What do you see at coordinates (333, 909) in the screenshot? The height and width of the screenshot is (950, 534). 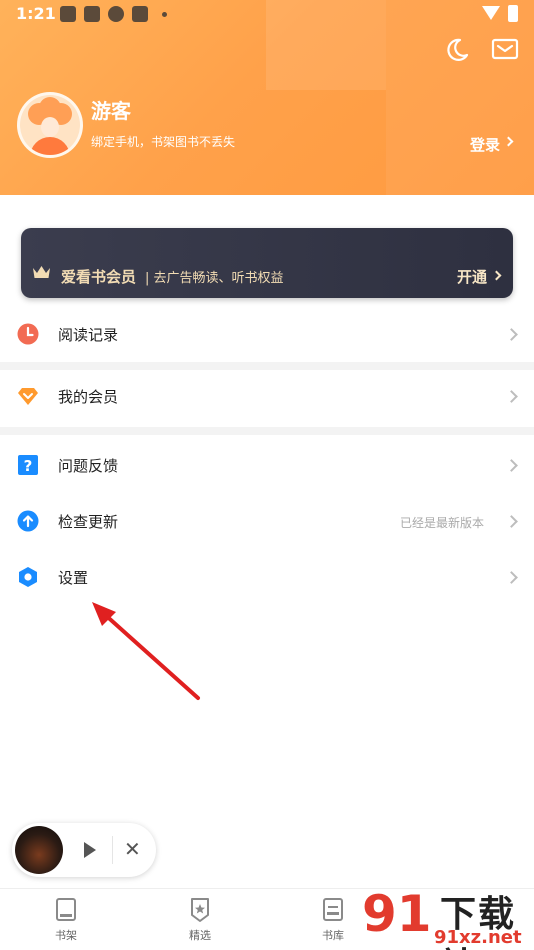 I see `library-icon` at bounding box center [333, 909].